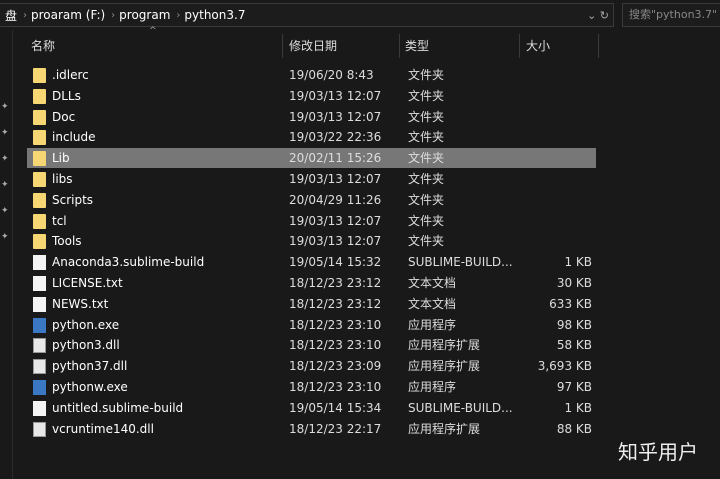  I want to click on file-row: Scripts 20/04/29 11:26 文件夹, so click(311, 200).